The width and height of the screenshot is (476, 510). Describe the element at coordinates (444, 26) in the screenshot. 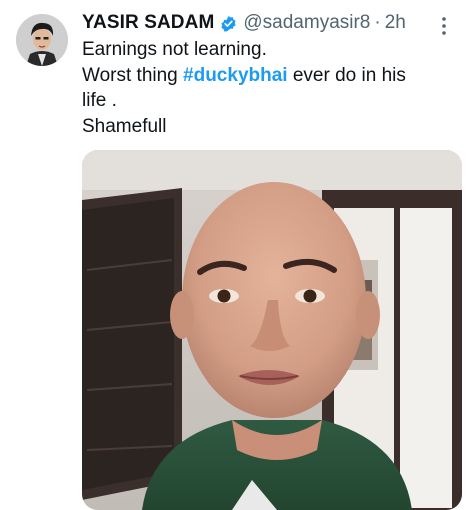

I see `more-options-icon` at that location.